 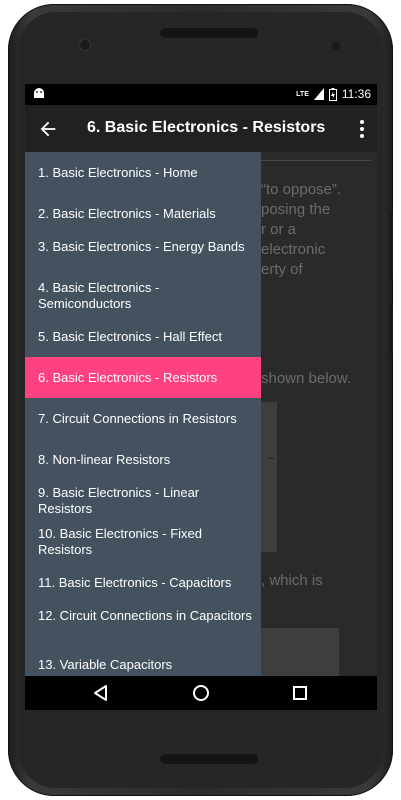 I want to click on drawer-item-label: 2. Basic Electronics - Materials, so click(x=127, y=213).